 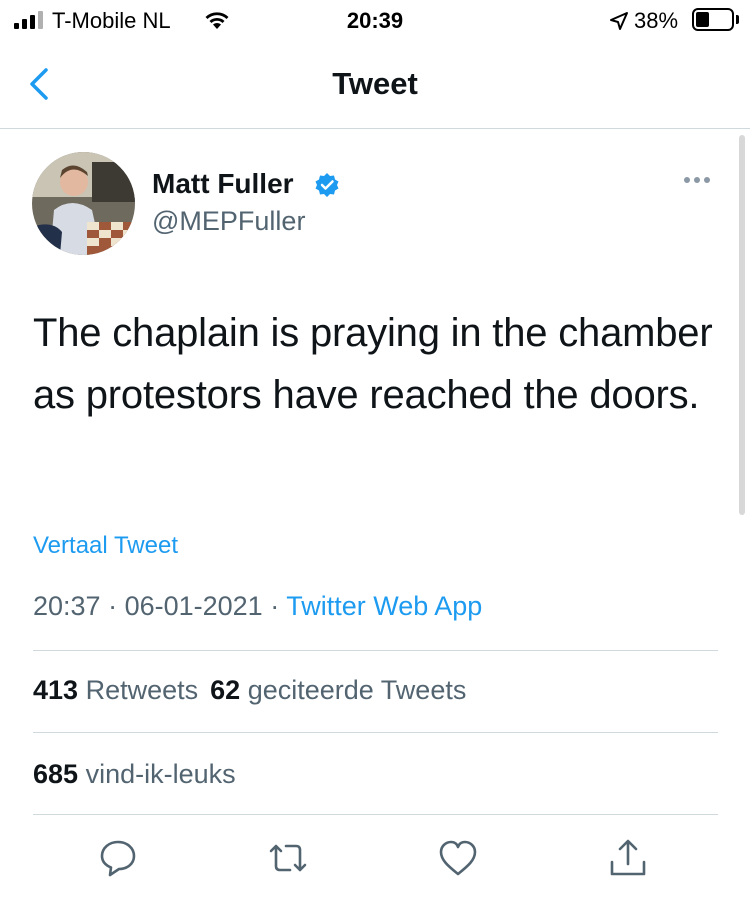 I want to click on location-arrow-icon, so click(x=619, y=21).